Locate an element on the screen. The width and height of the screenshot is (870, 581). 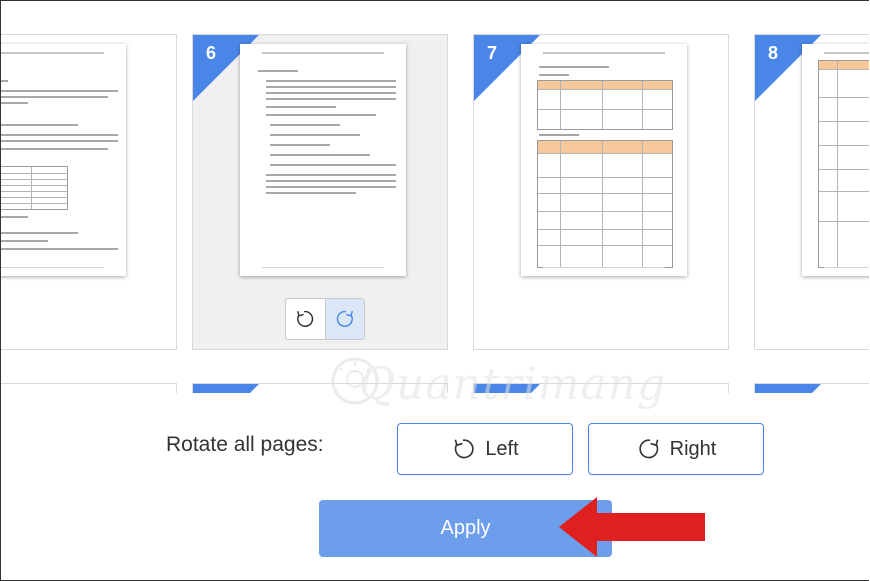
page-card-8: 8 is located at coordinates (811, 192).